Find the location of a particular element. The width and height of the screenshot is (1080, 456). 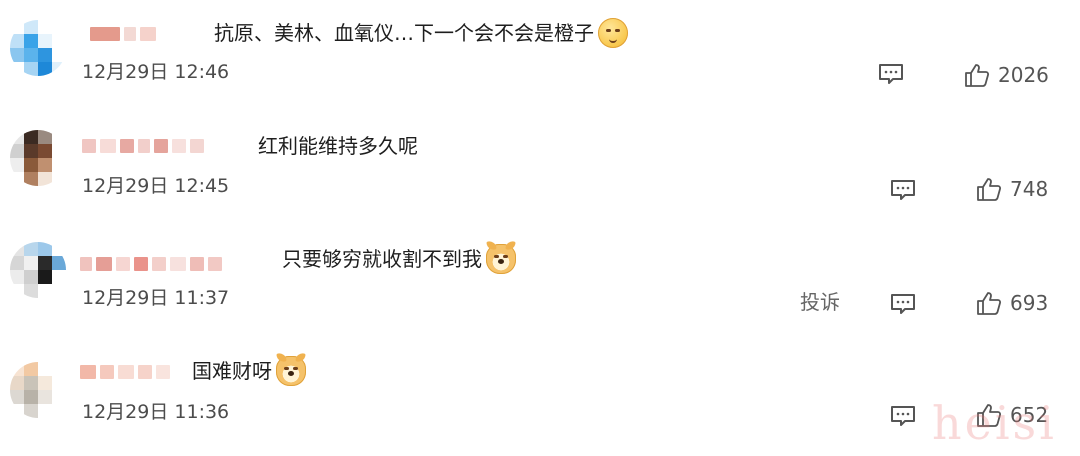

like-button: 748 is located at coordinates (1012, 189).